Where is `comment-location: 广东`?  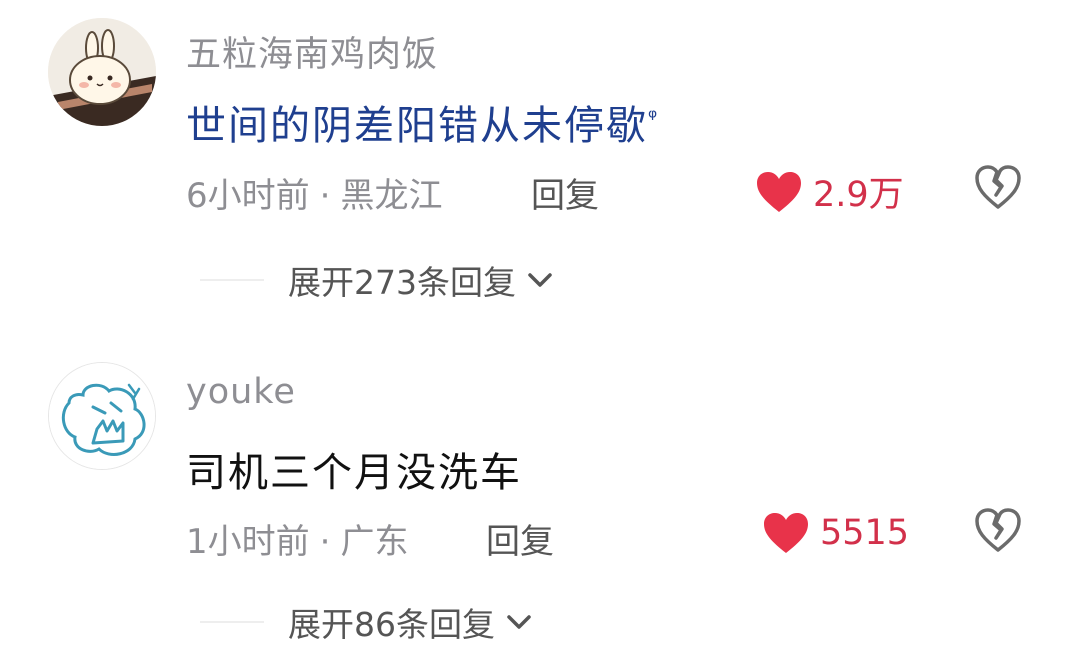
comment-location: 广东 is located at coordinates (374, 542).